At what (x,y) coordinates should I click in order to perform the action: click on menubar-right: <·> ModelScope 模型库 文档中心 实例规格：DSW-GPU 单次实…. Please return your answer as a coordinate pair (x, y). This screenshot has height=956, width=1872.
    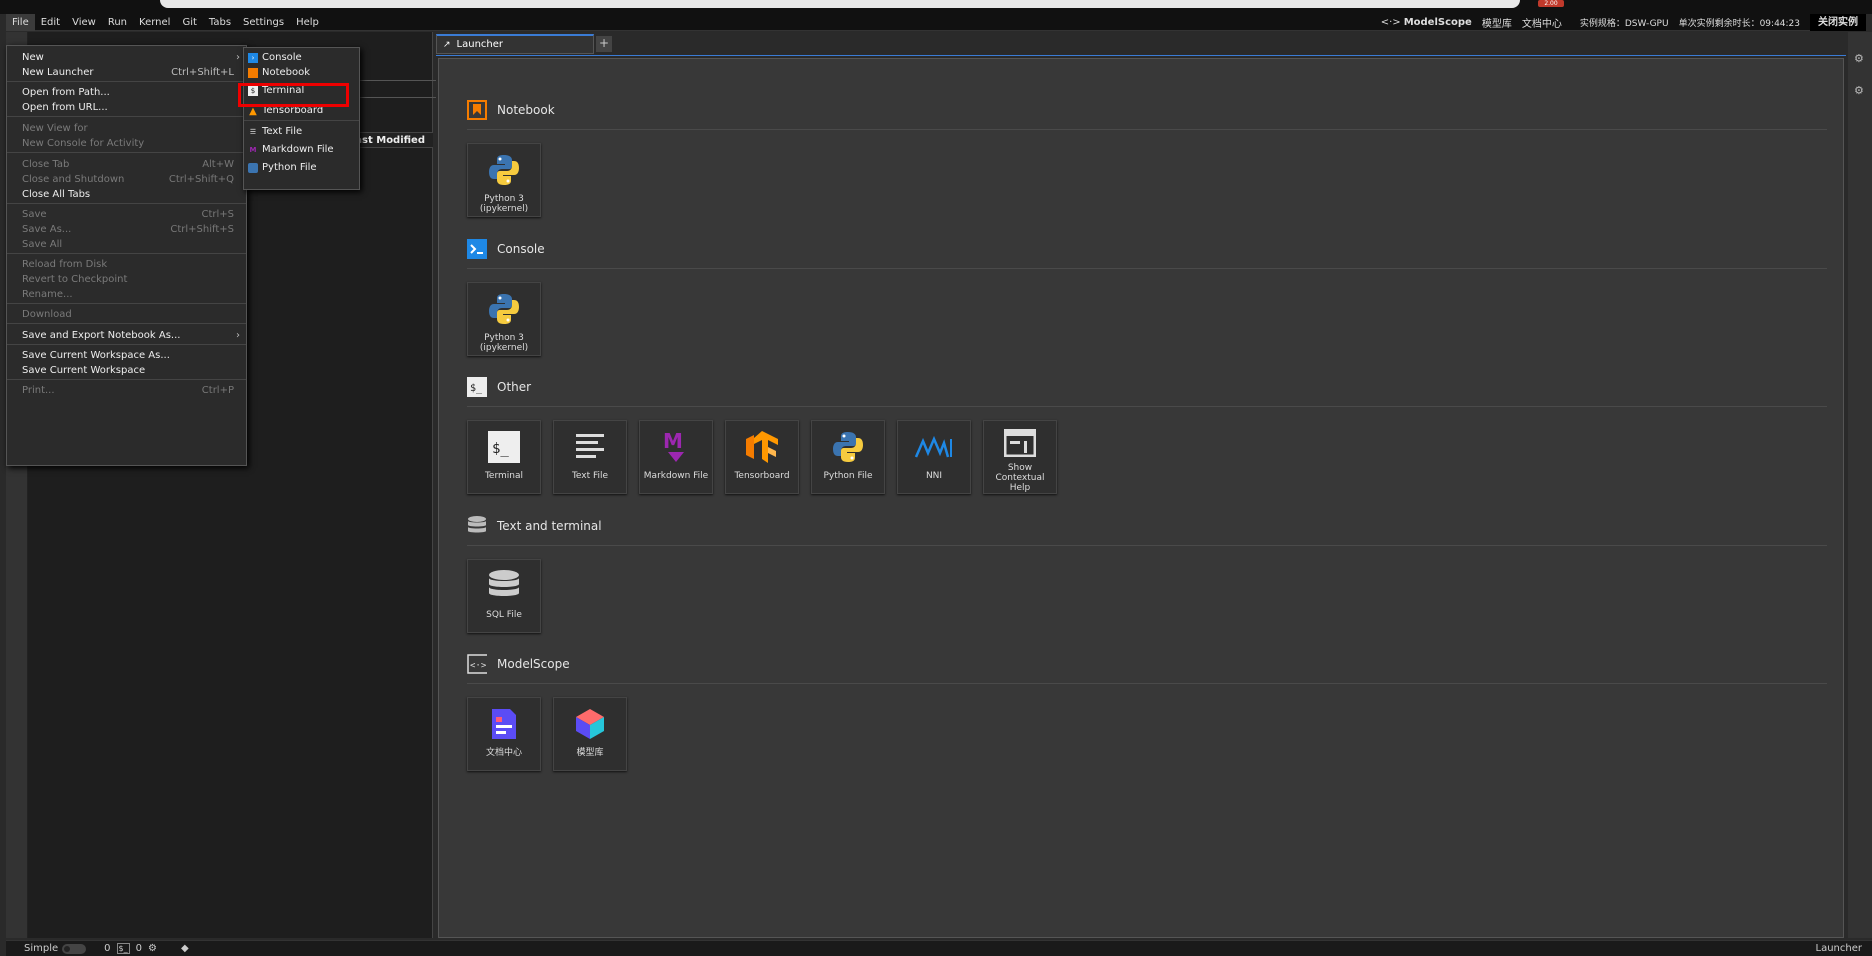
    Looking at the image, I should click on (1618, 22).